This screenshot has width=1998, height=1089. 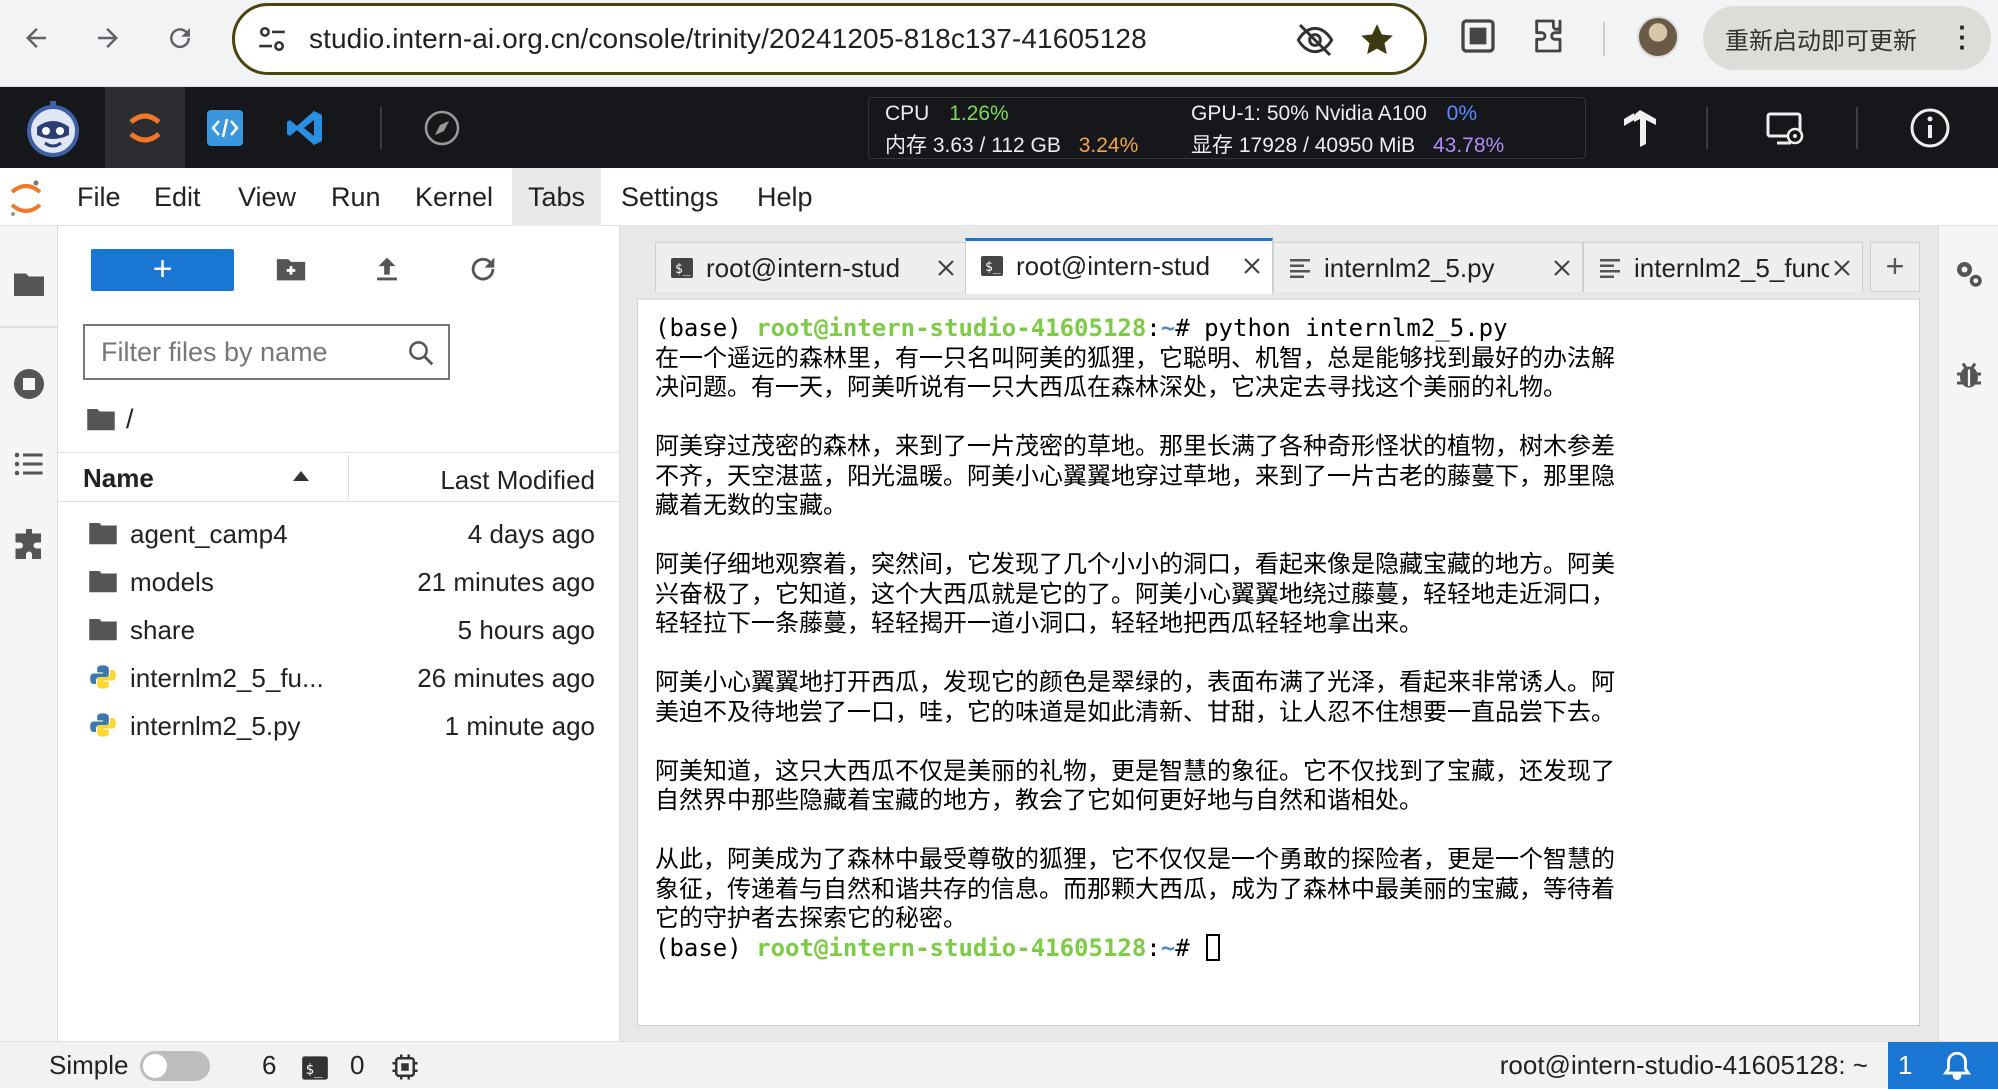 I want to click on column-modified-header: Last Modified, so click(x=517, y=480).